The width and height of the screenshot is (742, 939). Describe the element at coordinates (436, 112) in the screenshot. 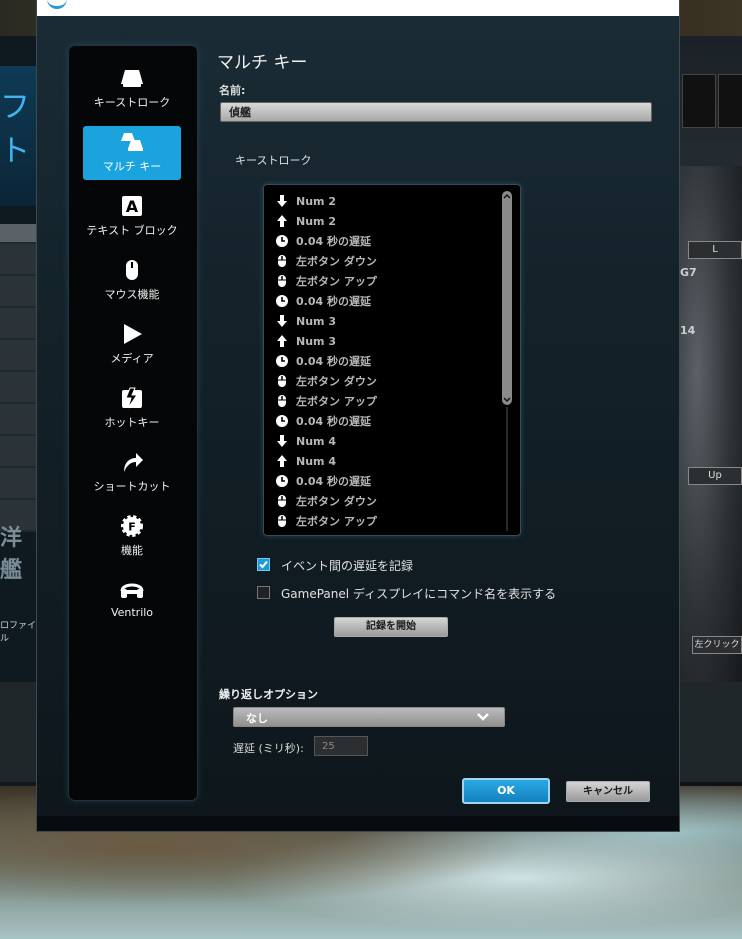

I see `name-field` at that location.